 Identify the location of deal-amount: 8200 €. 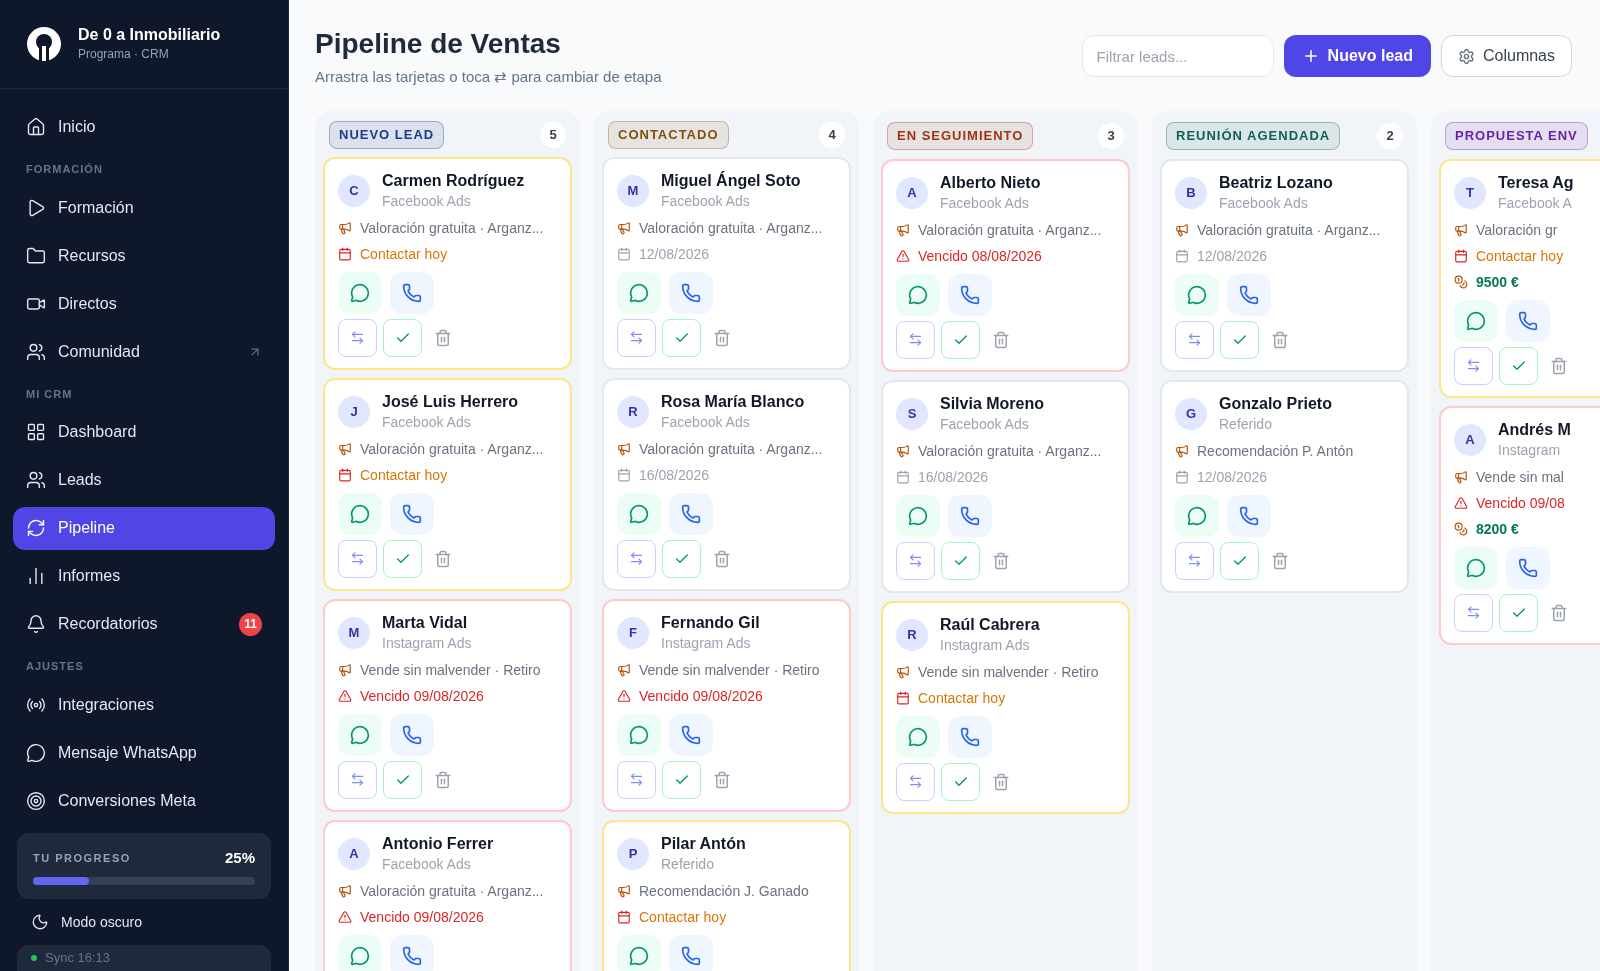
(1497, 529).